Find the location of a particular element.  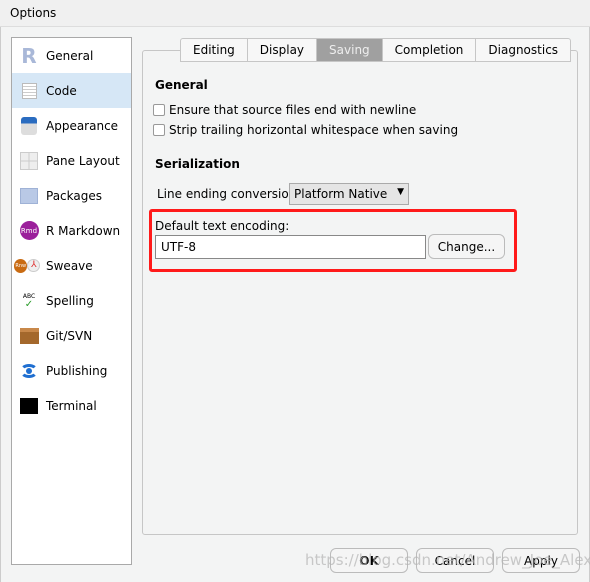

sidebar-item-label: Terminal is located at coordinates (71, 405).